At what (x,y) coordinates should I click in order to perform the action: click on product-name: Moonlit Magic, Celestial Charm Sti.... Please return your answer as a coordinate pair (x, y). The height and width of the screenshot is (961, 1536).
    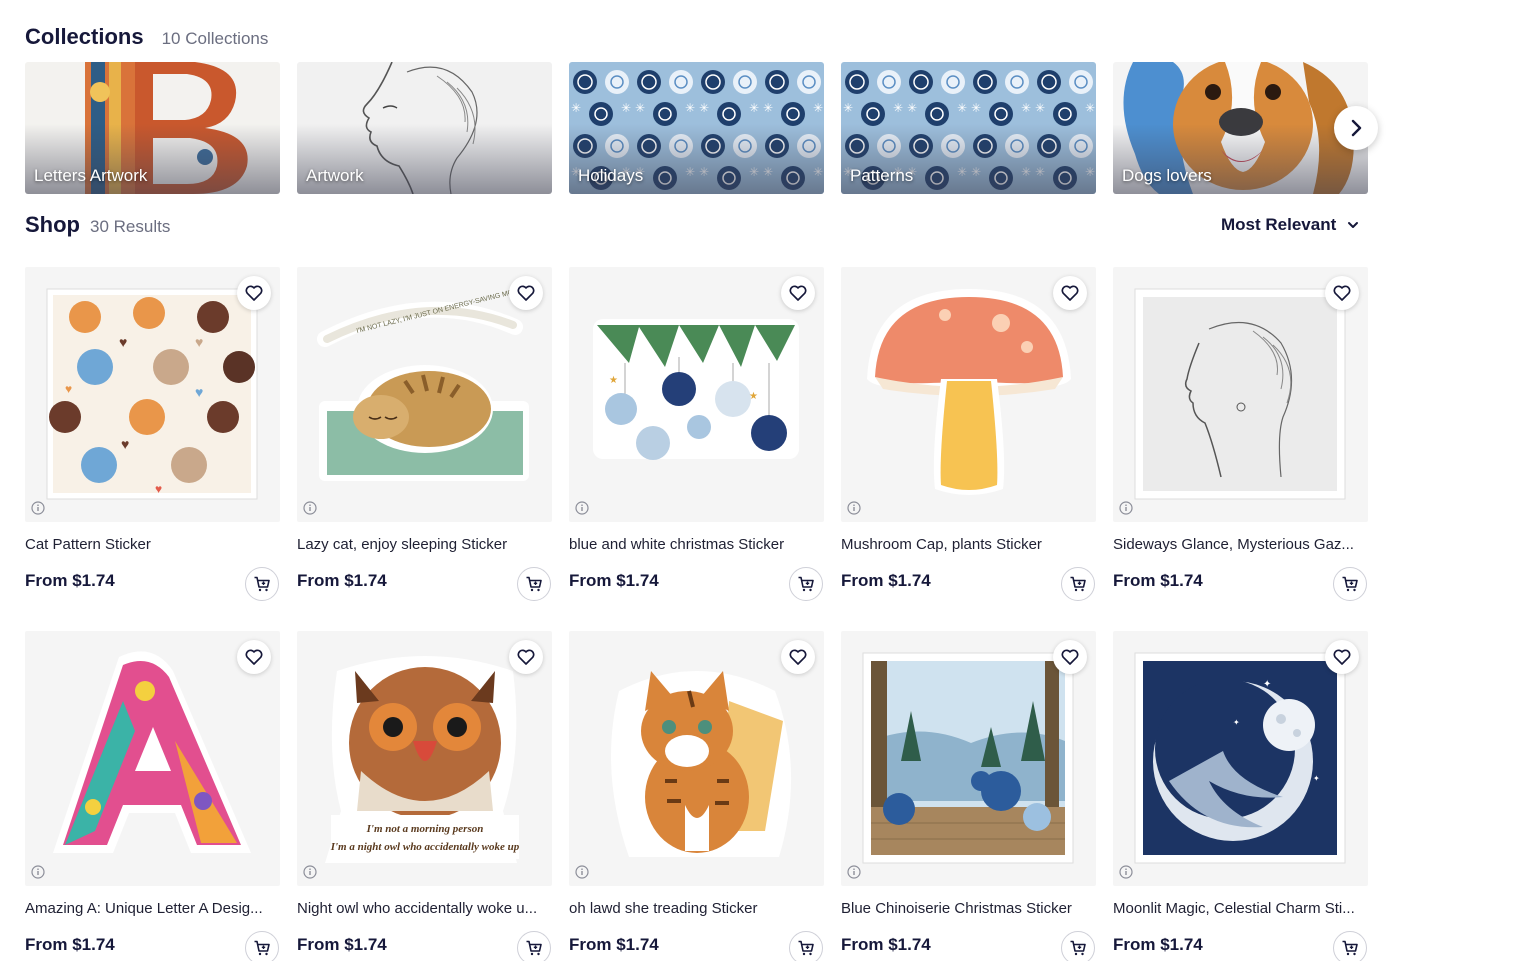
    Looking at the image, I should click on (1285, 908).